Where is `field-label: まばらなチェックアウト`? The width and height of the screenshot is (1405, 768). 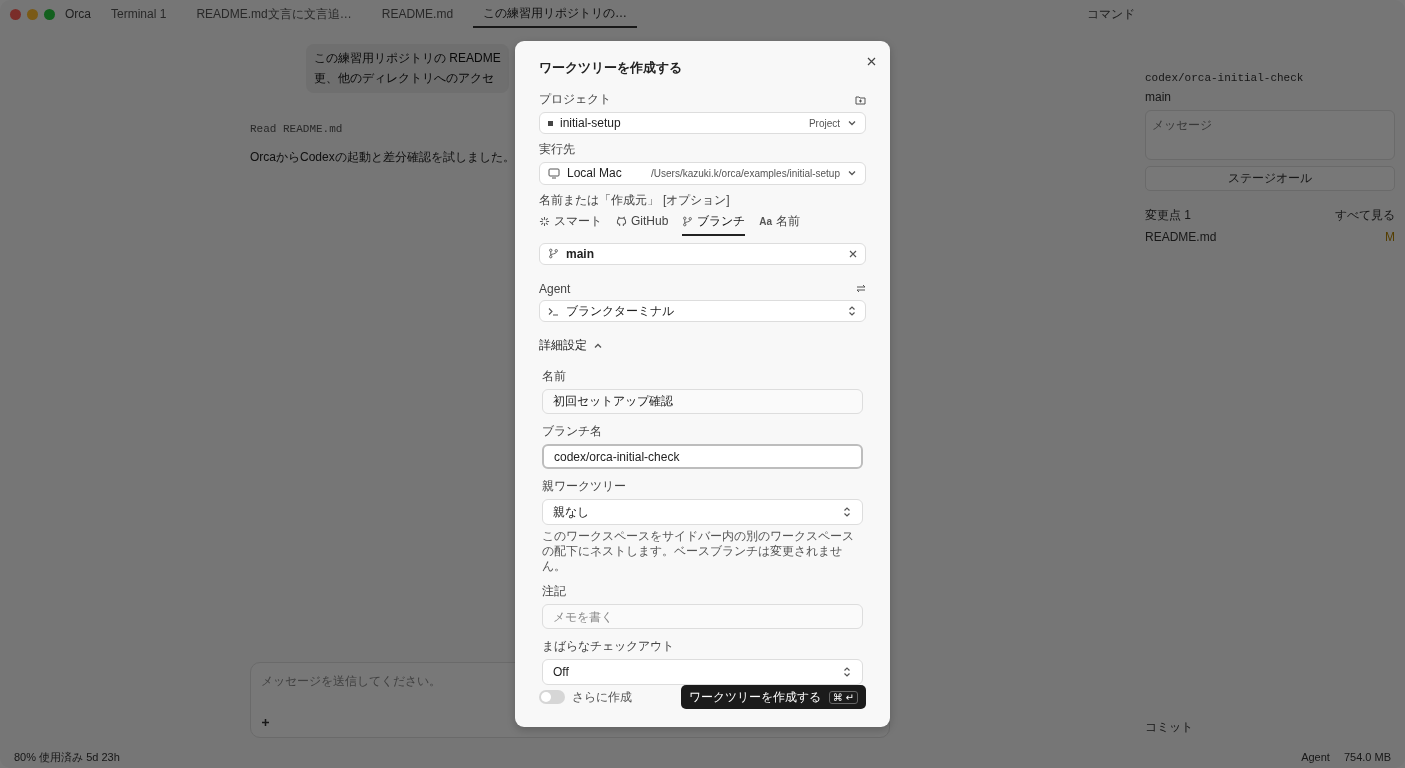 field-label: まばらなチェックアウト is located at coordinates (608, 646).